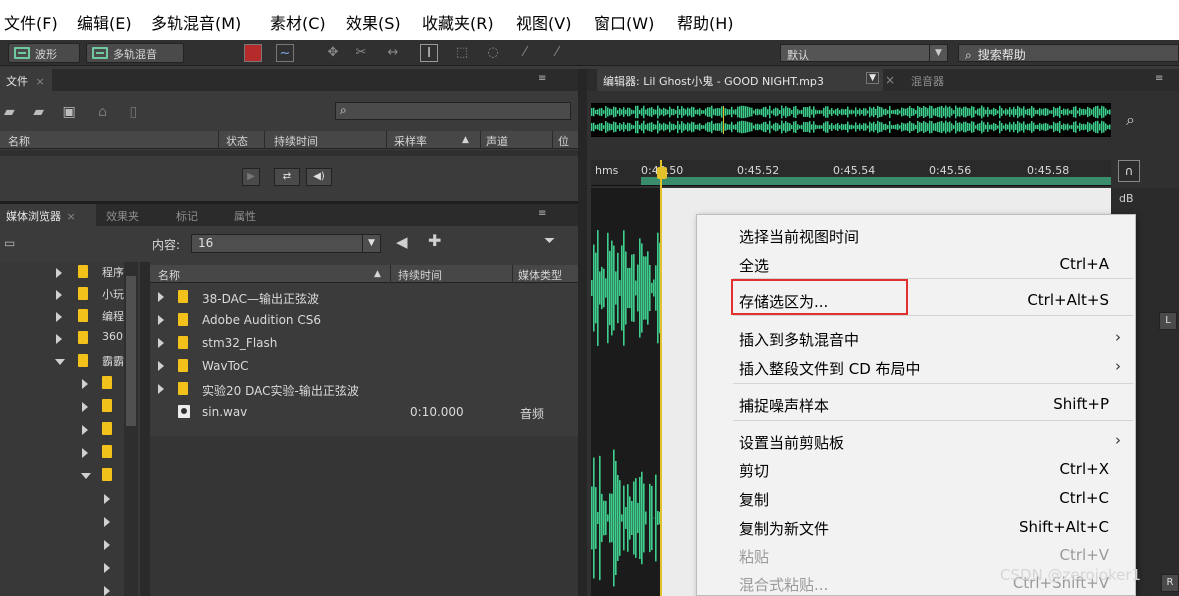 The height and width of the screenshot is (596, 1179). Describe the element at coordinates (68, 112) in the screenshot. I see `new-file-icon: ▣` at that location.